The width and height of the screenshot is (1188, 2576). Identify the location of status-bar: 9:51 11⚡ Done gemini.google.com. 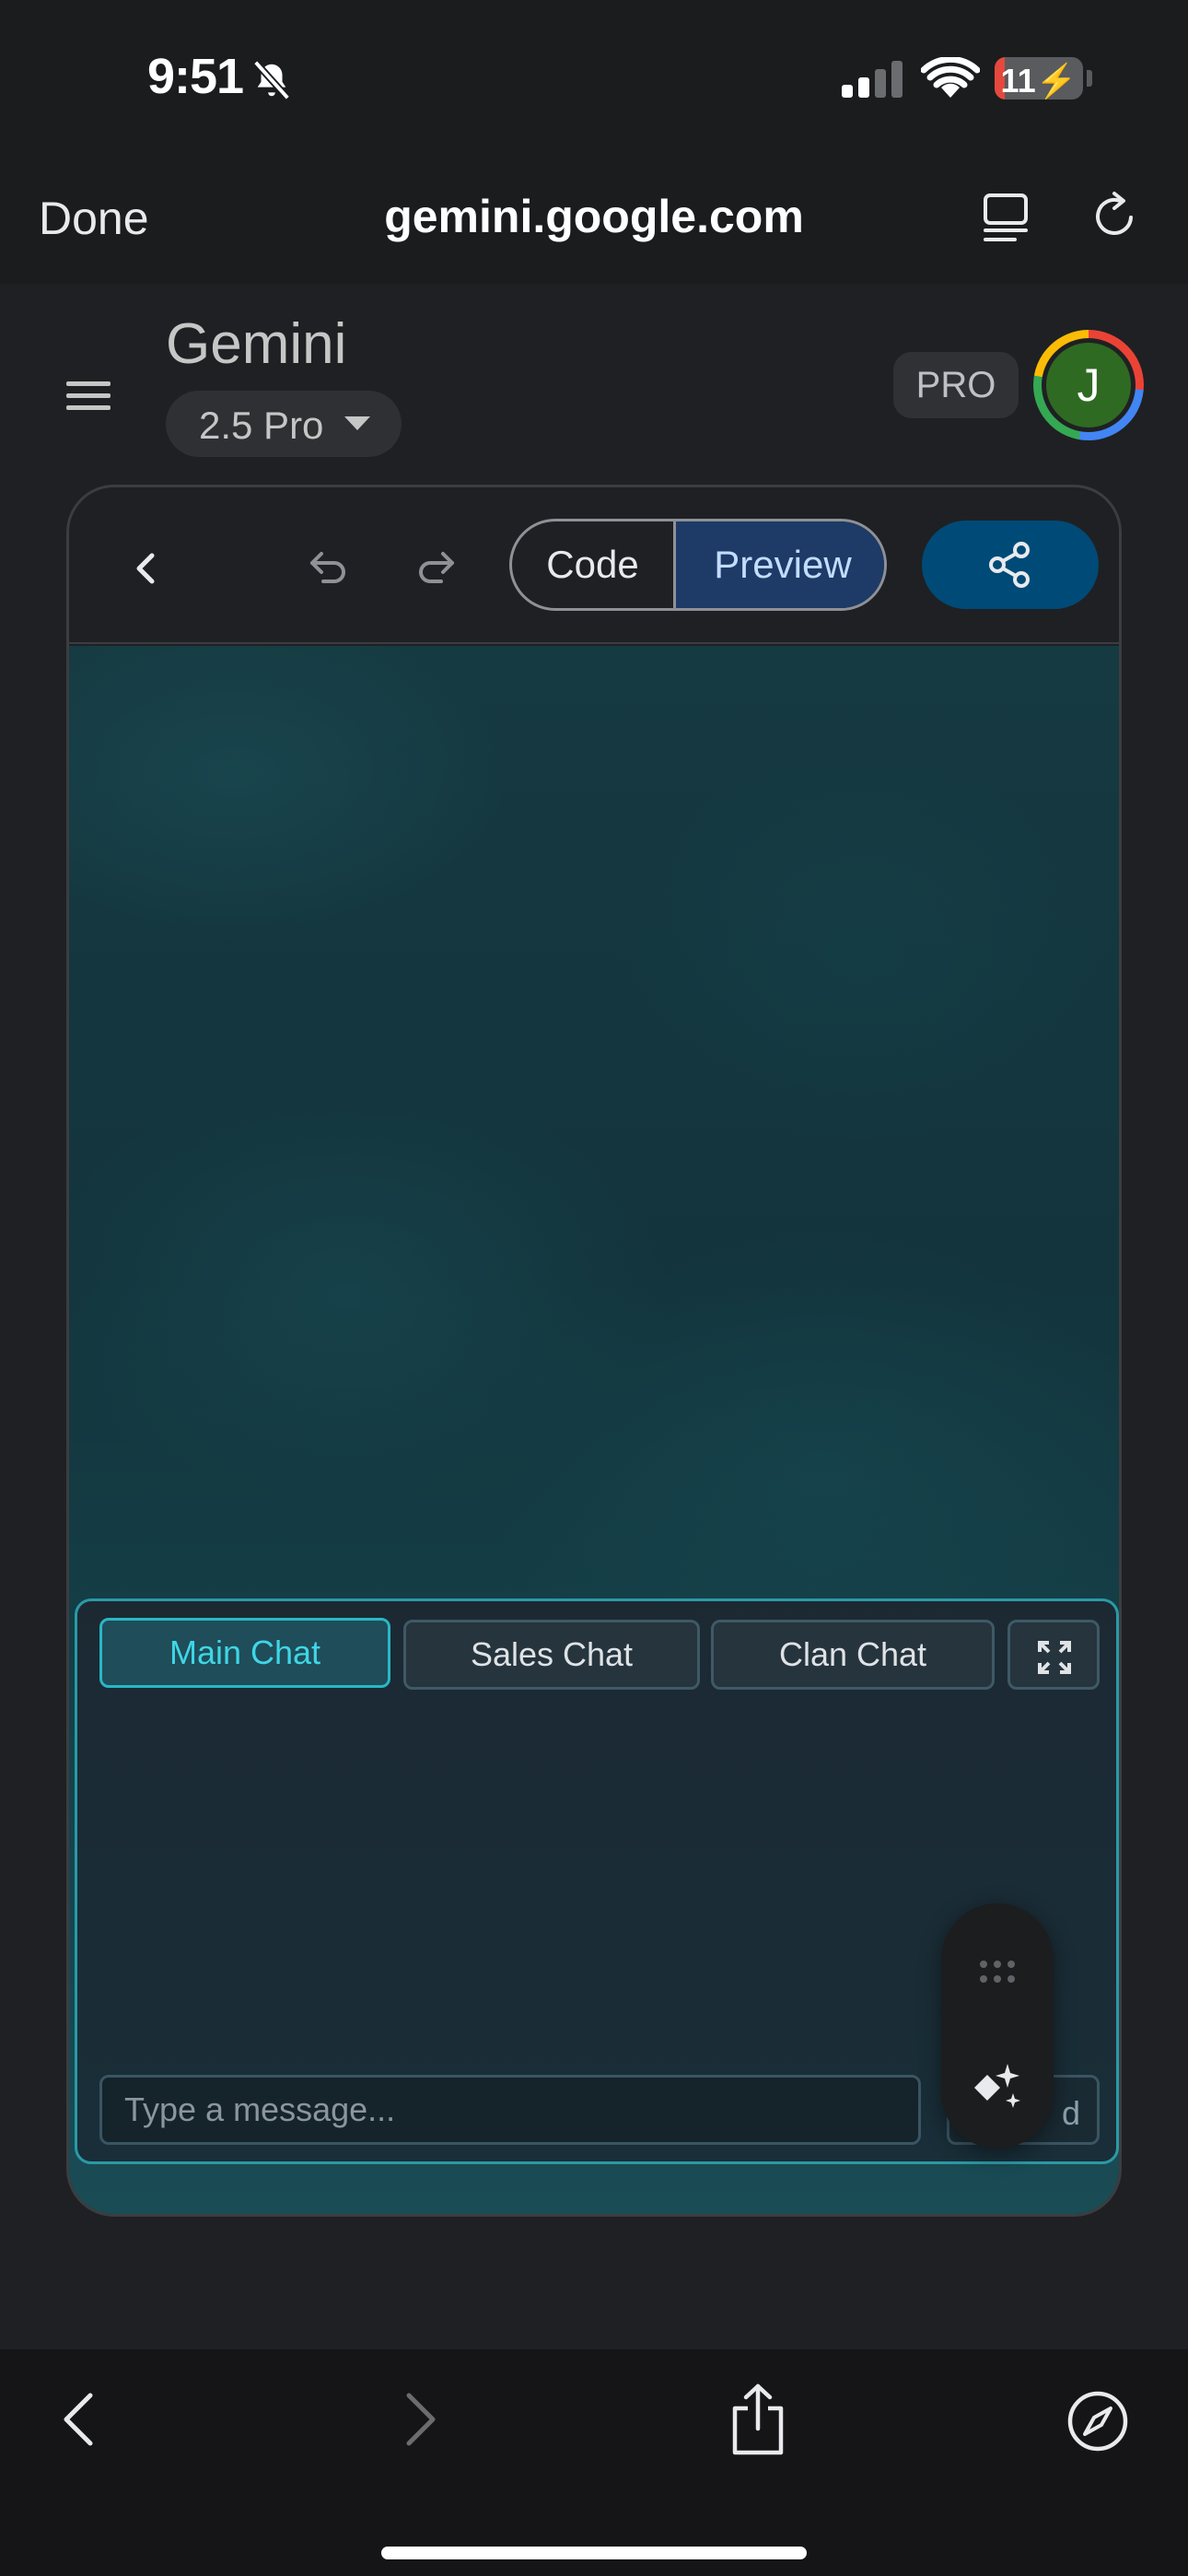
(594, 122).